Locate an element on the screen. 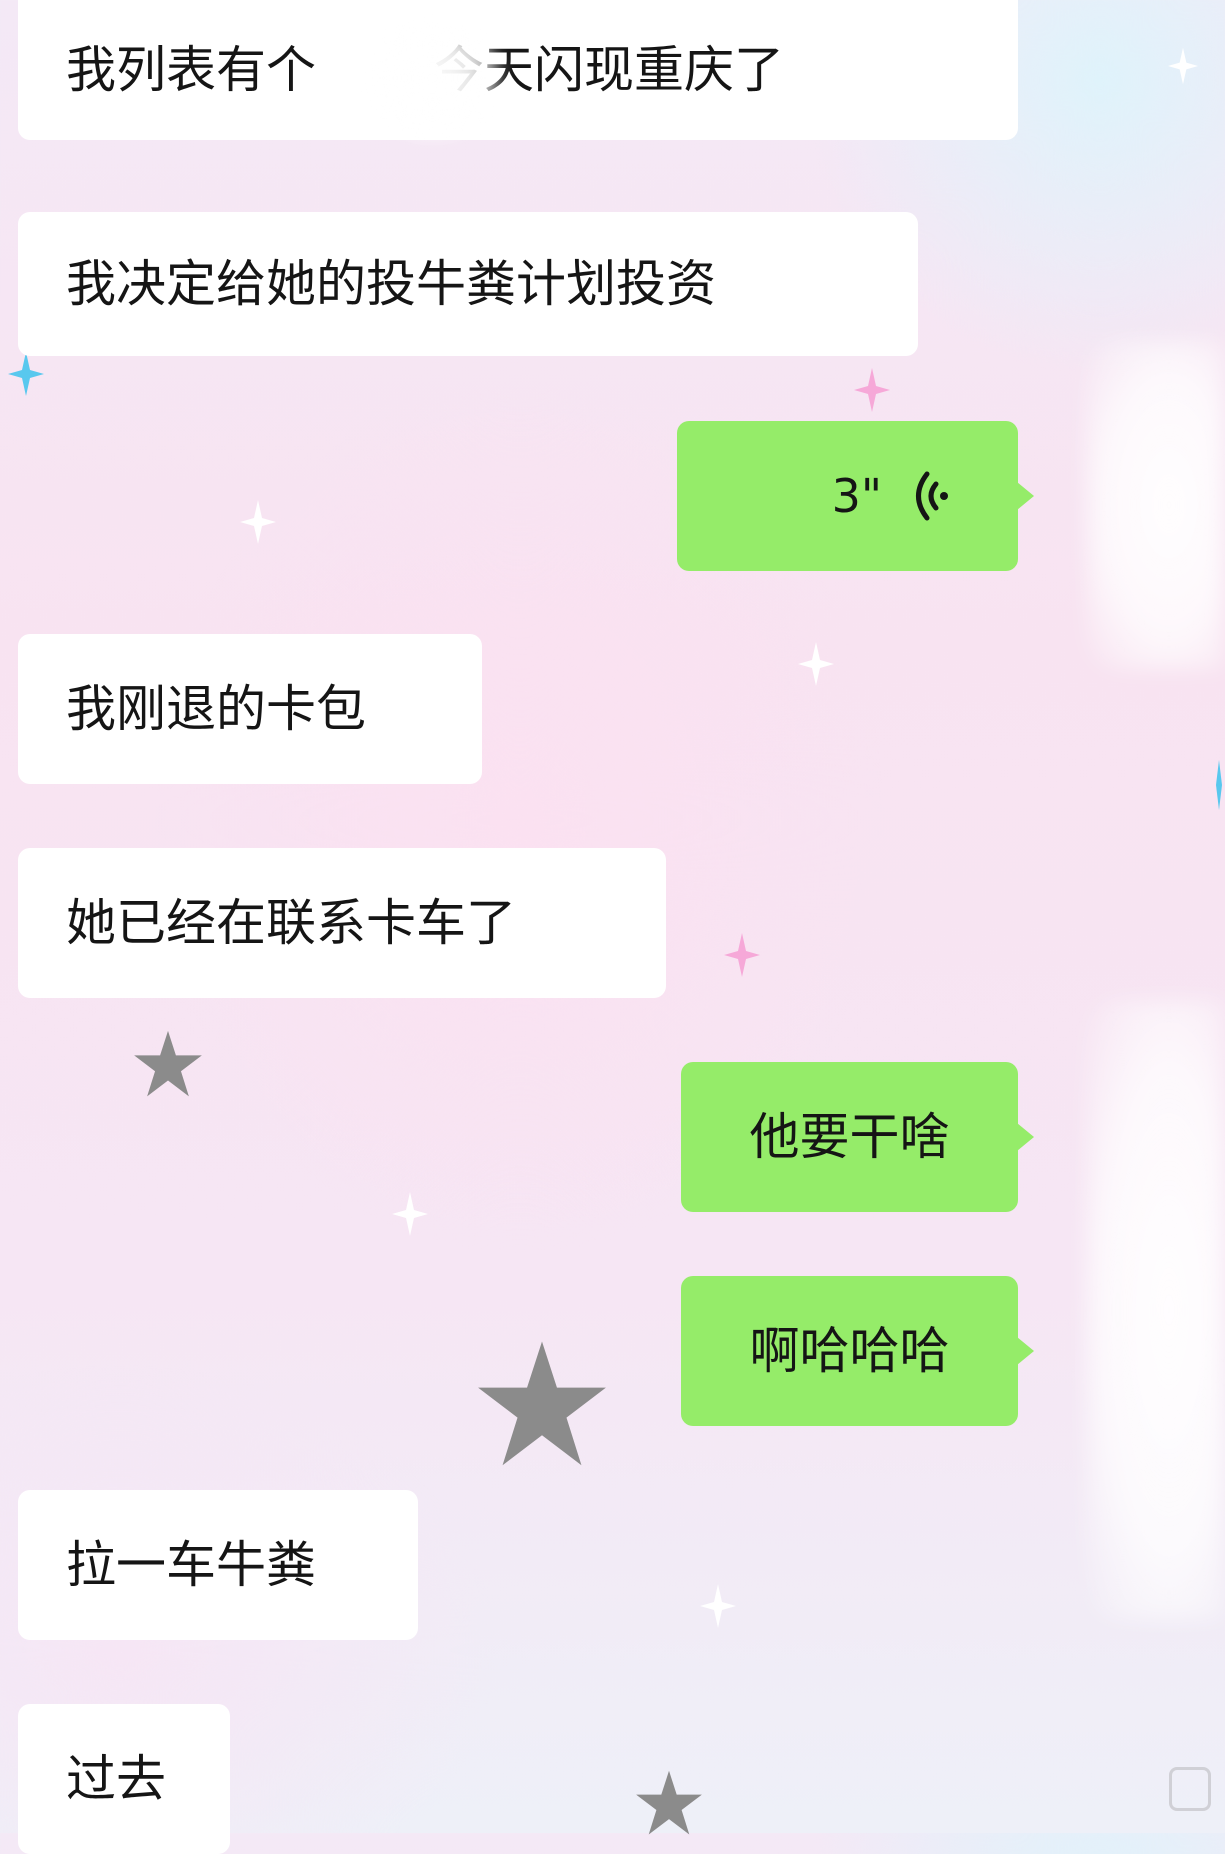 This screenshot has width=1225, height=1854. message-bubble-received: 过去 is located at coordinates (124, 1779).